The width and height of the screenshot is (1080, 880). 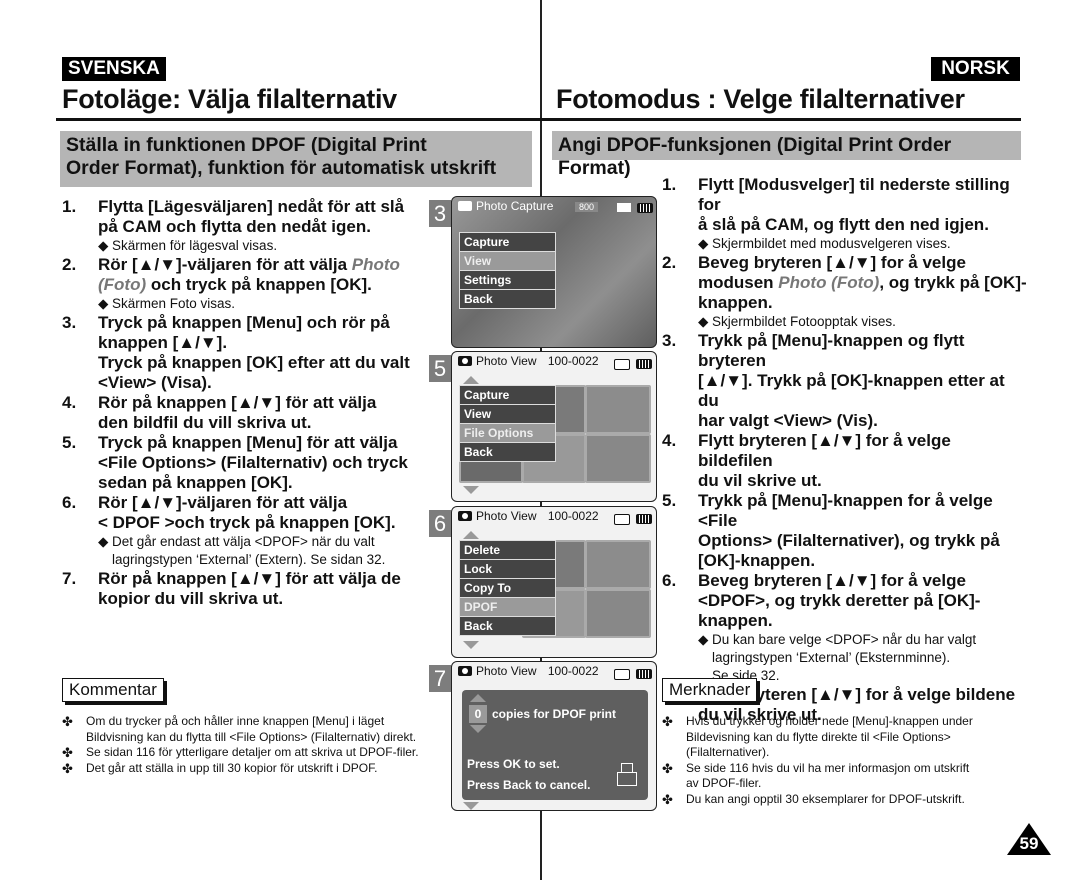 What do you see at coordinates (246, 145) in the screenshot?
I see `section-heading-line: Ställa in funktionen DPOF (Digital Print` at bounding box center [246, 145].